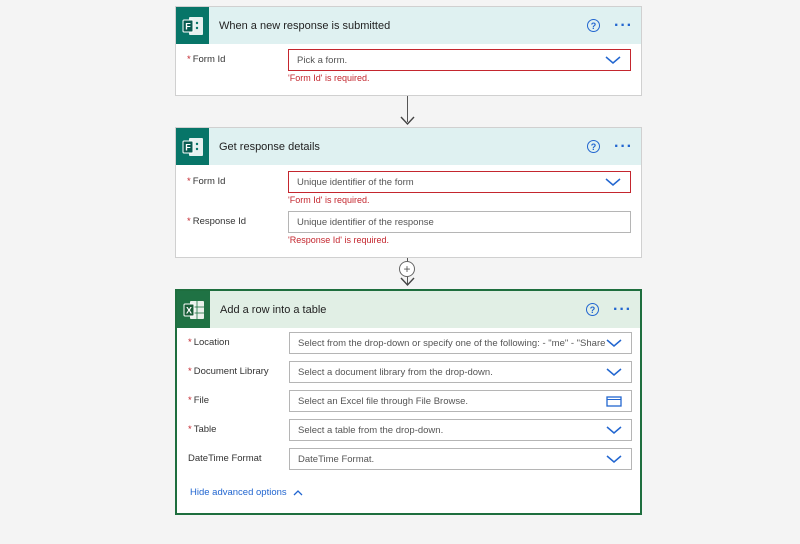 The width and height of the screenshot is (800, 544). What do you see at coordinates (459, 182) in the screenshot?
I see `form-id-dropdown: Unique identifier of the form` at bounding box center [459, 182].